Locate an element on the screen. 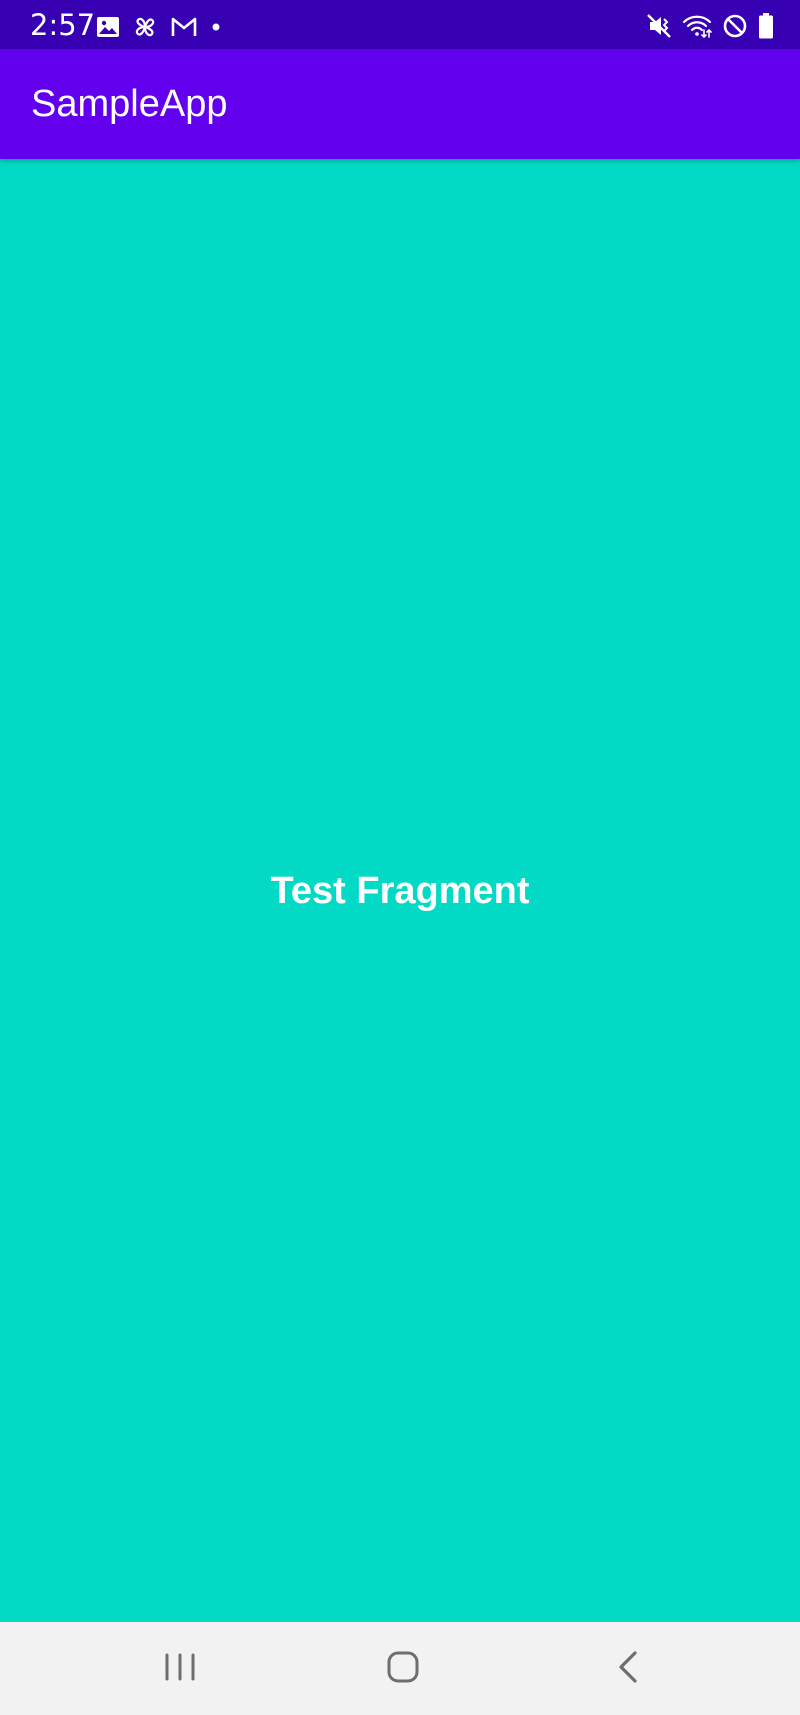 This screenshot has width=800, height=1715. battery-icon is located at coordinates (766, 26).